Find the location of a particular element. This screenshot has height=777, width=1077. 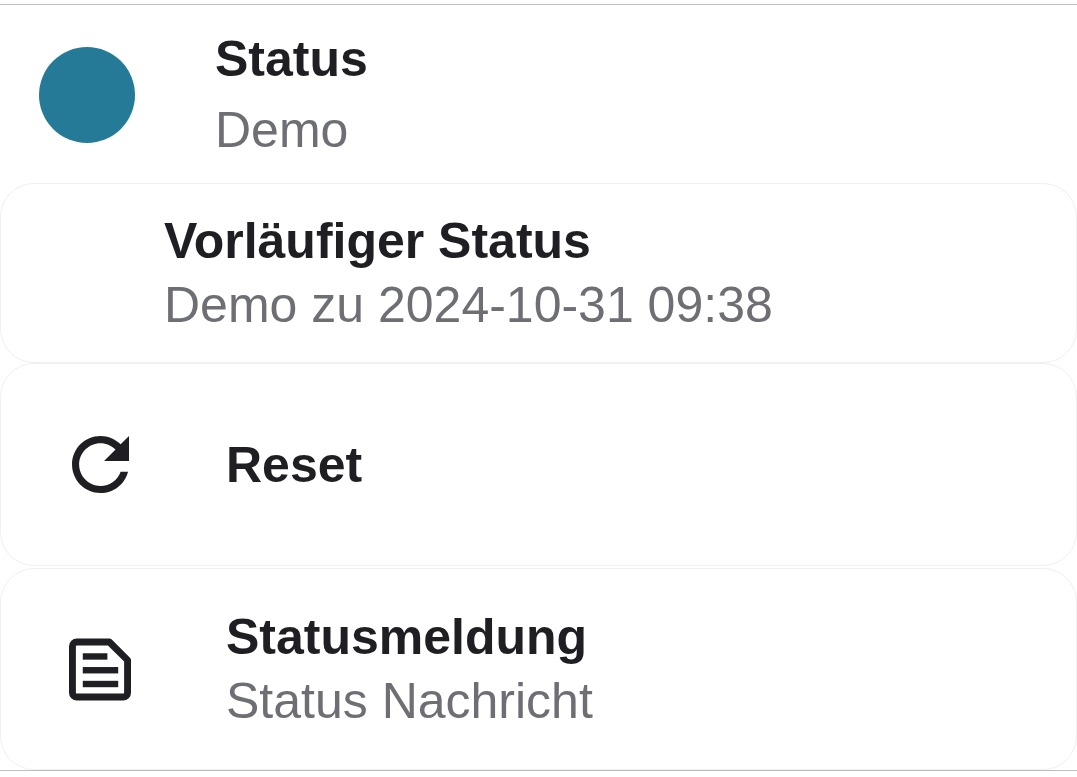

header-title: Status is located at coordinates (291, 59).